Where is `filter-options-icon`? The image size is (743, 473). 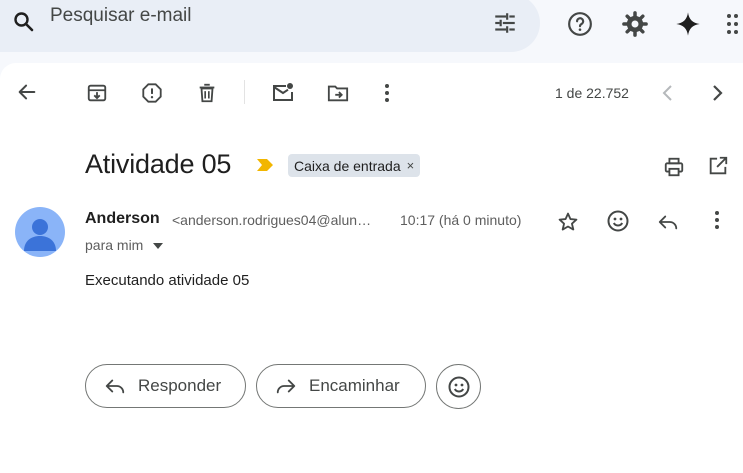 filter-options-icon is located at coordinates (505, 23).